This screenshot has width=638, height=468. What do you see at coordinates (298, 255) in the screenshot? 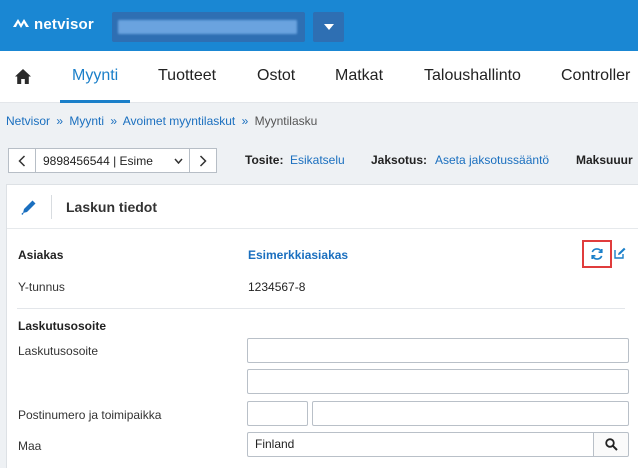
I see `asiakas-link: Esimerkkiasiakas` at bounding box center [298, 255].